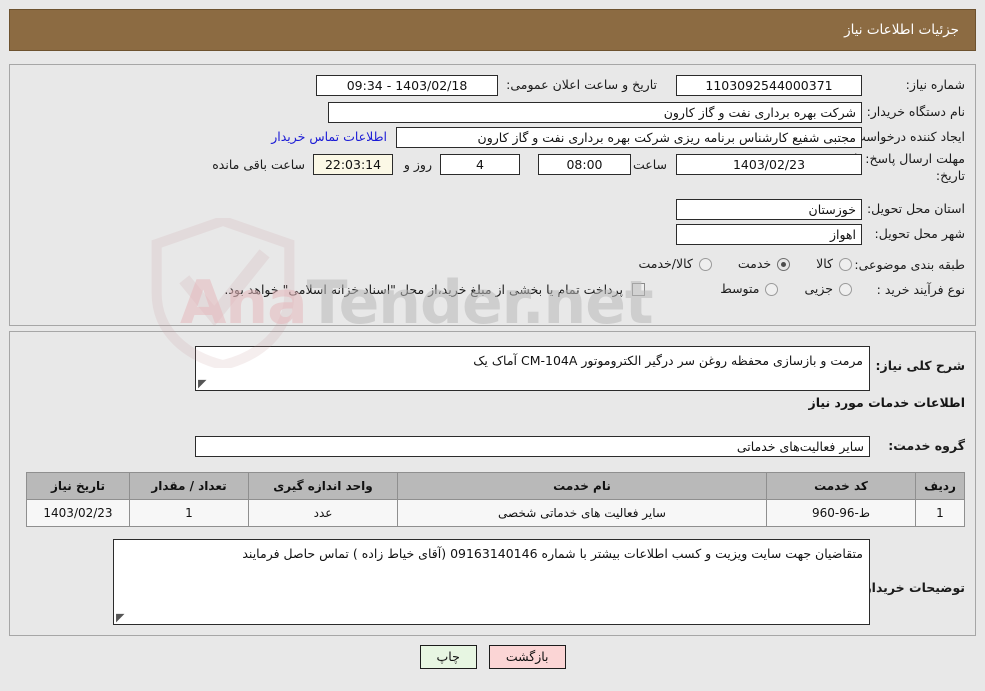 The height and width of the screenshot is (691, 985). I want to click on buyer-org-value: شرکت بهره برداری نفت و گاز کارون, so click(595, 112).